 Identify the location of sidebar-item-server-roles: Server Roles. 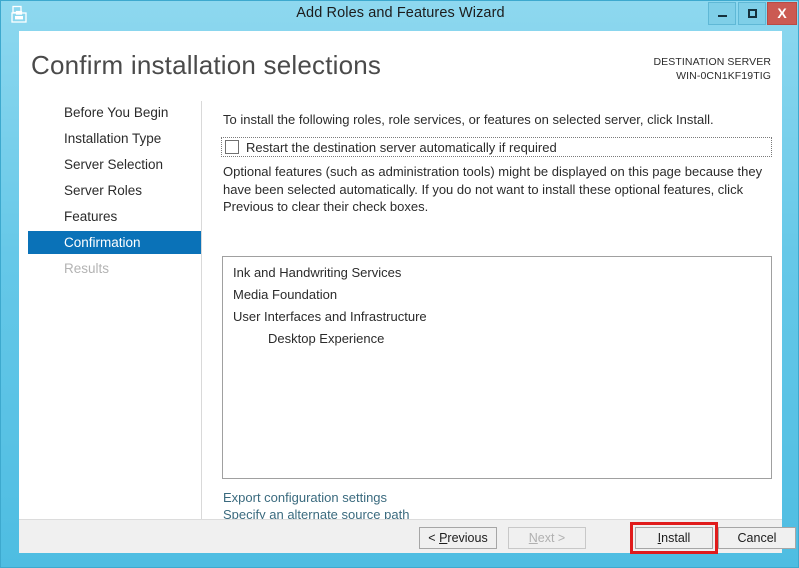
(114, 190).